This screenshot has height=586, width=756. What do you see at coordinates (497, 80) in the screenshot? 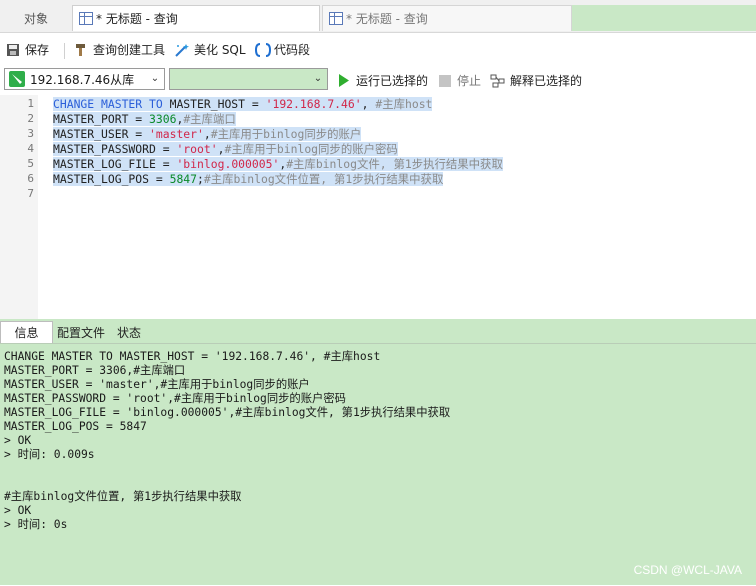
I see `explain-icon` at bounding box center [497, 80].